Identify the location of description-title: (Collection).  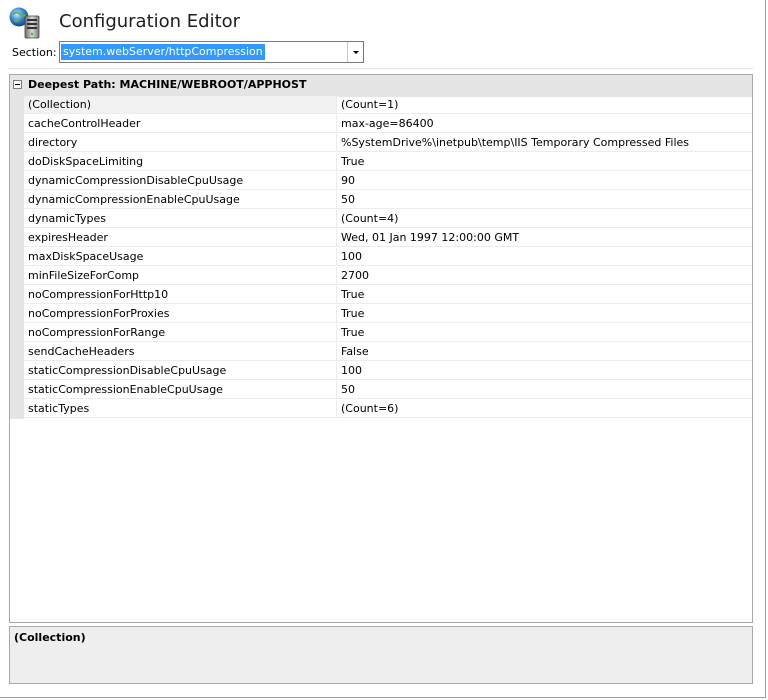
(50, 637).